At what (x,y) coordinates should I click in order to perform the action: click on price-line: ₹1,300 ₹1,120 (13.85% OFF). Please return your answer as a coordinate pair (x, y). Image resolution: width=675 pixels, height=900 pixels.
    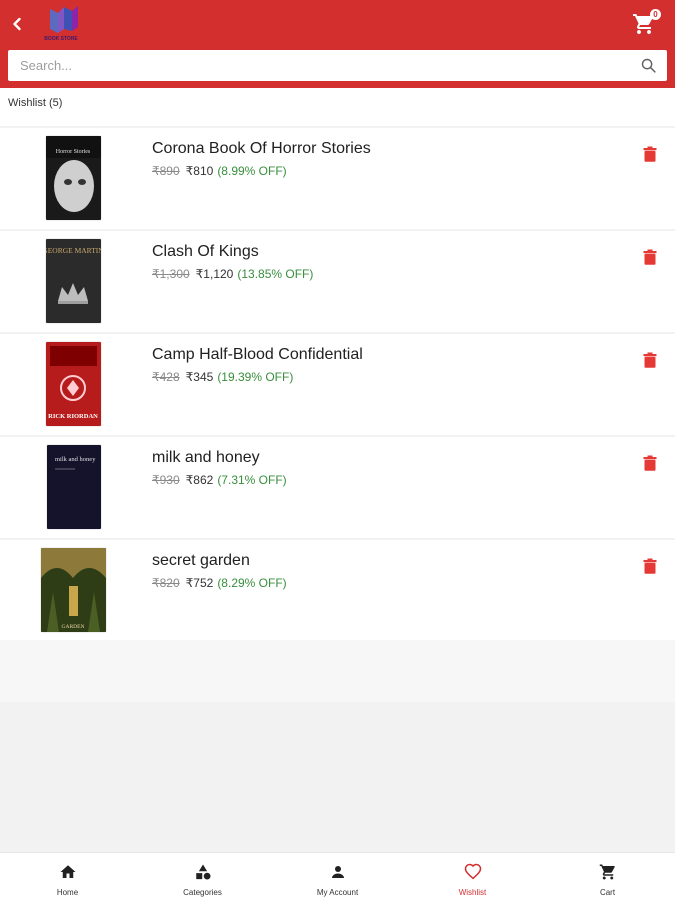
    Looking at the image, I should click on (232, 274).